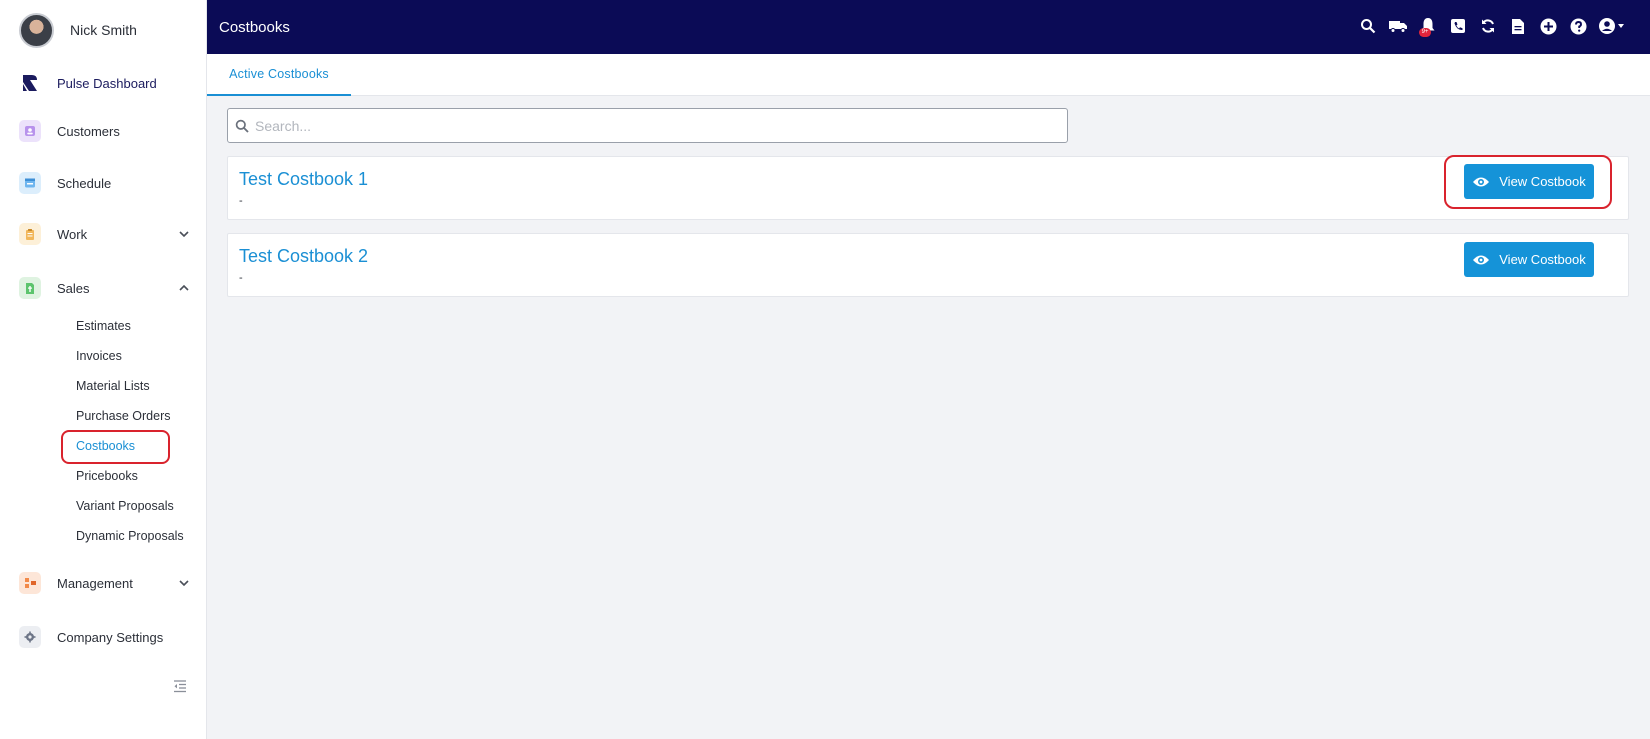  I want to click on sidebar-item-management: Management, so click(105, 583).